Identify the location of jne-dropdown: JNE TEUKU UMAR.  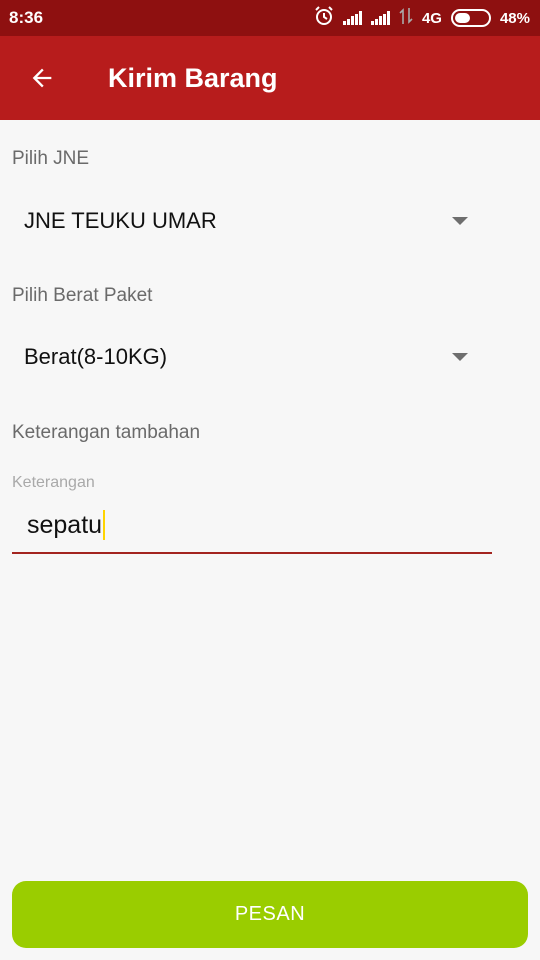
(246, 221).